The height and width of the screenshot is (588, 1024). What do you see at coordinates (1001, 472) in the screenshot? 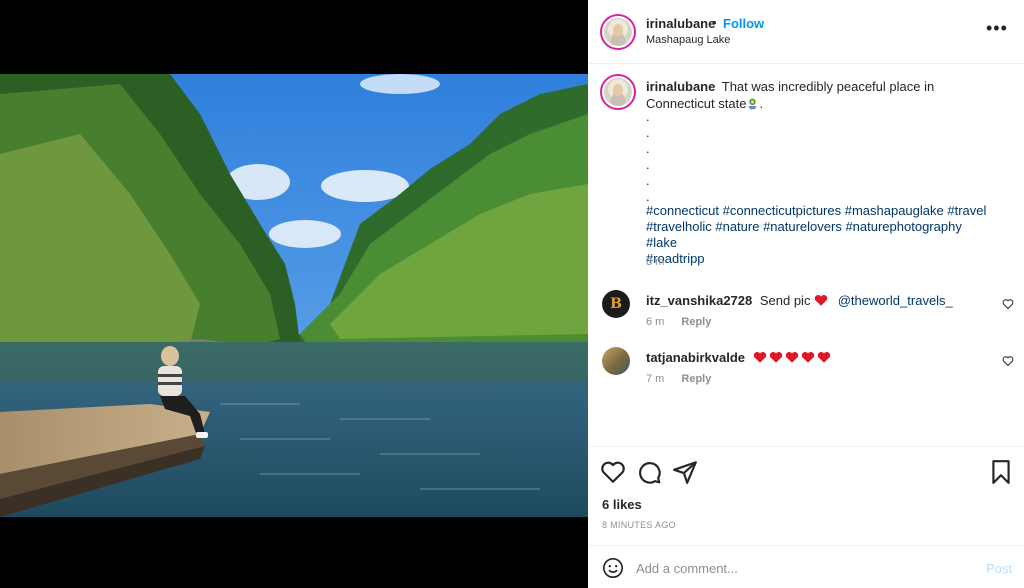
I see `save-bookmark-icon` at bounding box center [1001, 472].